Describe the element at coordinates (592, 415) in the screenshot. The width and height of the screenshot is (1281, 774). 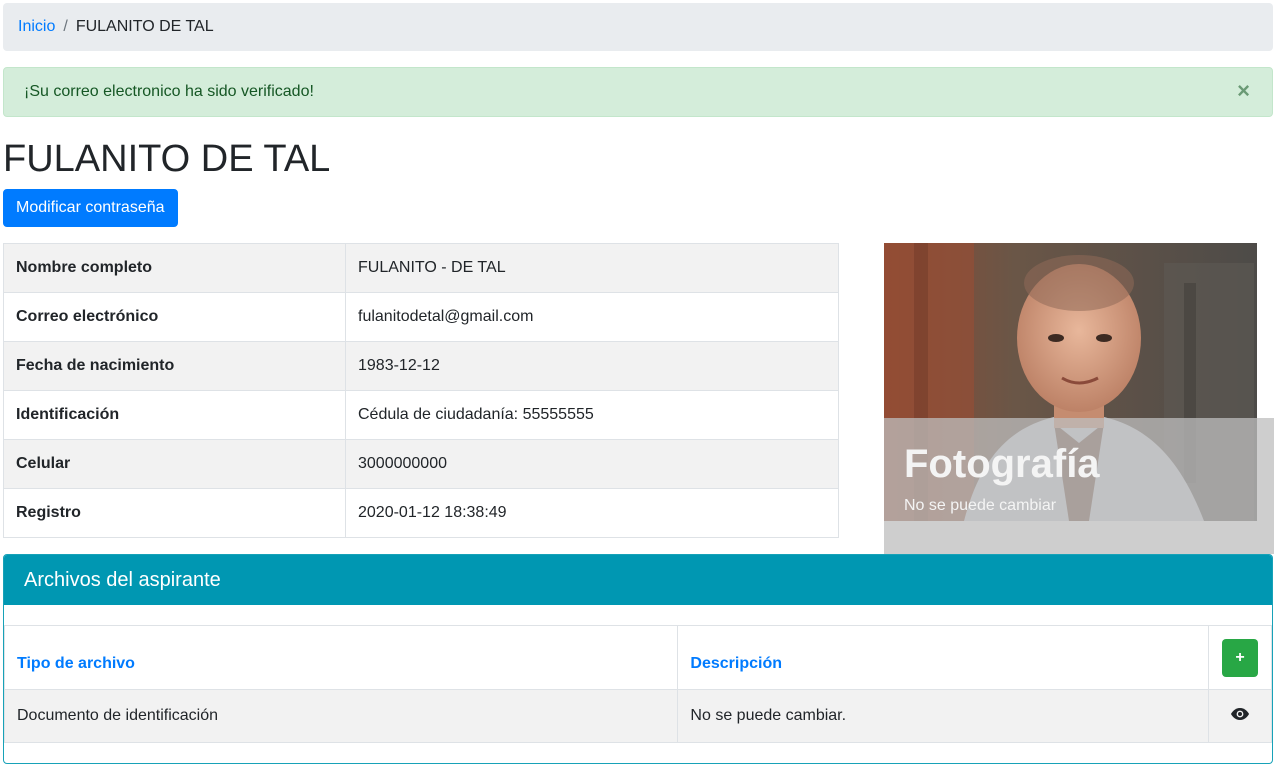
I see `field-value: Cédula de ciudadanía: 55555555` at that location.